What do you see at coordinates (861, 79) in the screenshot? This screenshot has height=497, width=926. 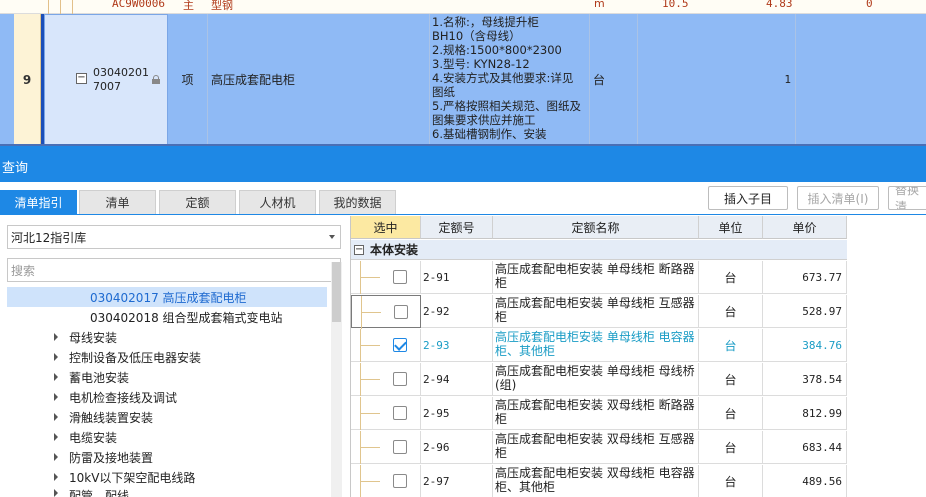 I see `row-blank-cell` at bounding box center [861, 79].